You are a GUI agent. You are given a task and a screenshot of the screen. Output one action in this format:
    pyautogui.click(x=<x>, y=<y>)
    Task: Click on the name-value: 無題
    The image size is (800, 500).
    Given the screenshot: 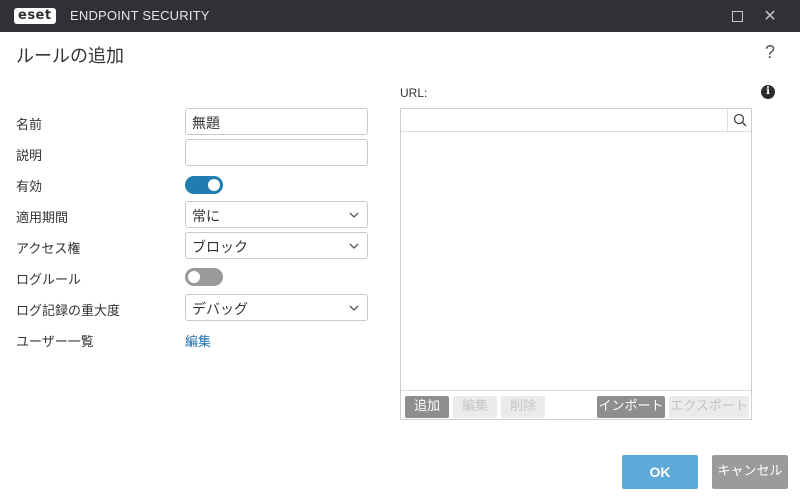 What is the action you would take?
    pyautogui.click(x=206, y=124)
    